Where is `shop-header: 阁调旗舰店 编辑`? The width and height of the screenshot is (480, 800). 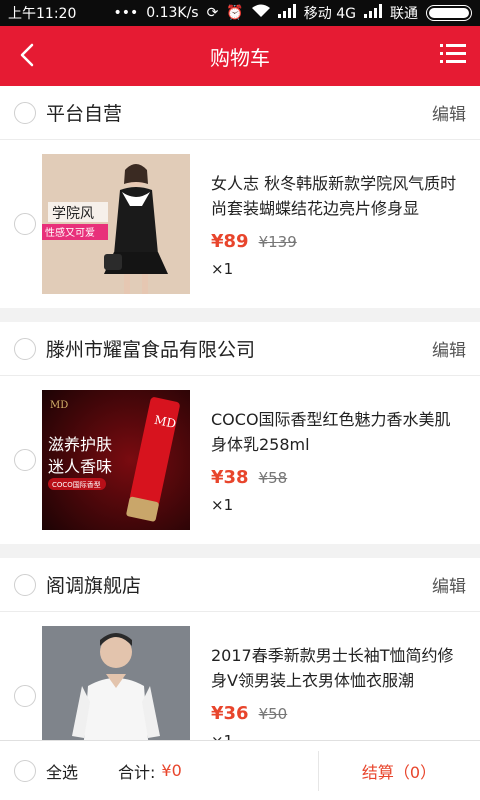 shop-header: 阁调旗舰店 编辑 is located at coordinates (240, 585).